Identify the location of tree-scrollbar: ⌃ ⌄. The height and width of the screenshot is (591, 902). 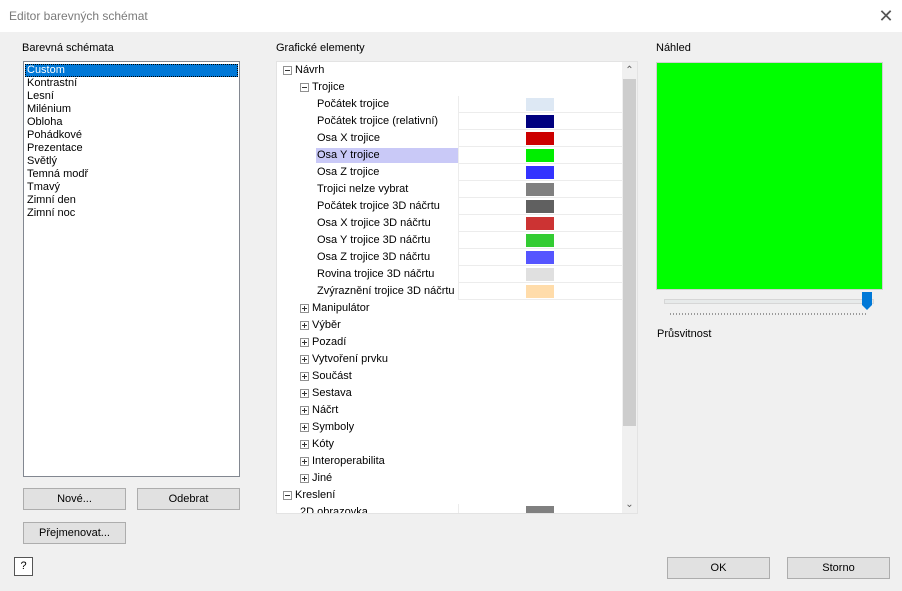
(629, 287).